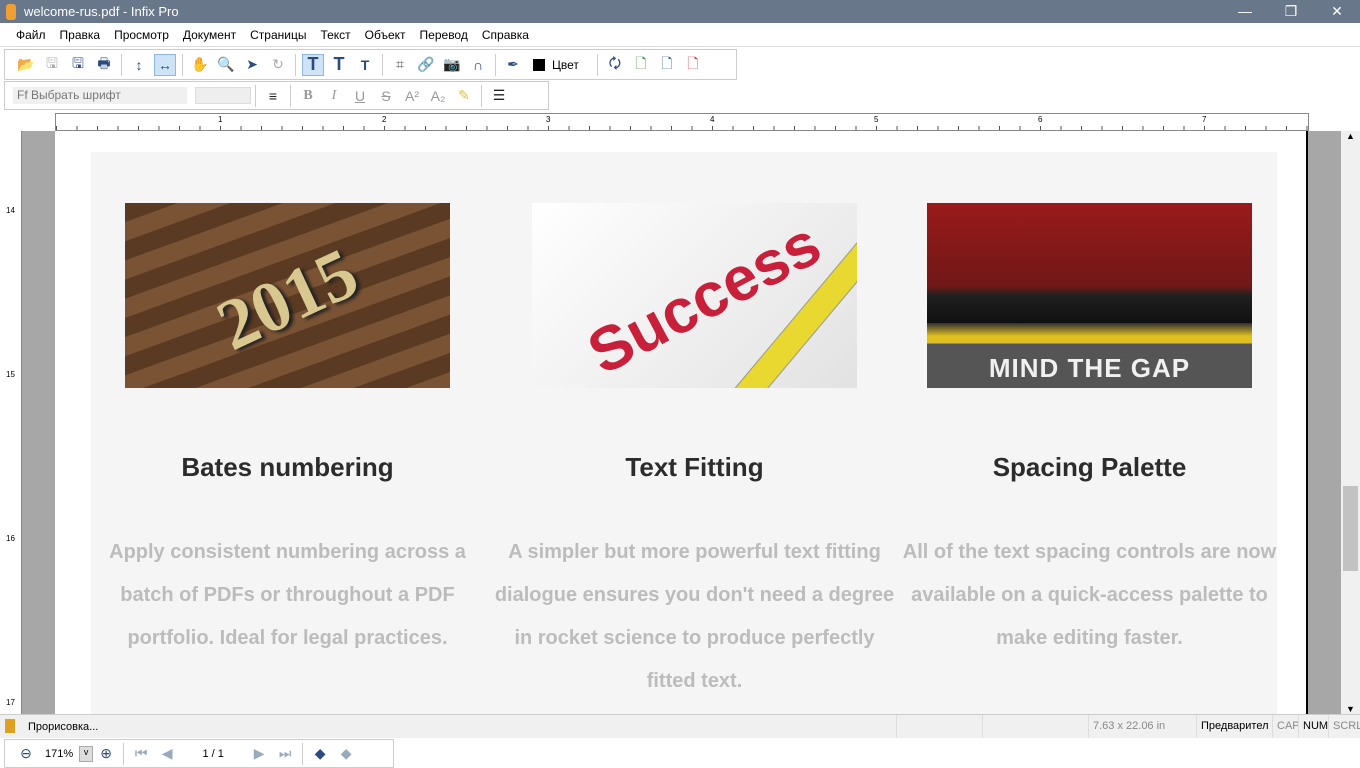 The image size is (1360, 768). I want to click on ruler-tick: 6, so click(1040, 119).